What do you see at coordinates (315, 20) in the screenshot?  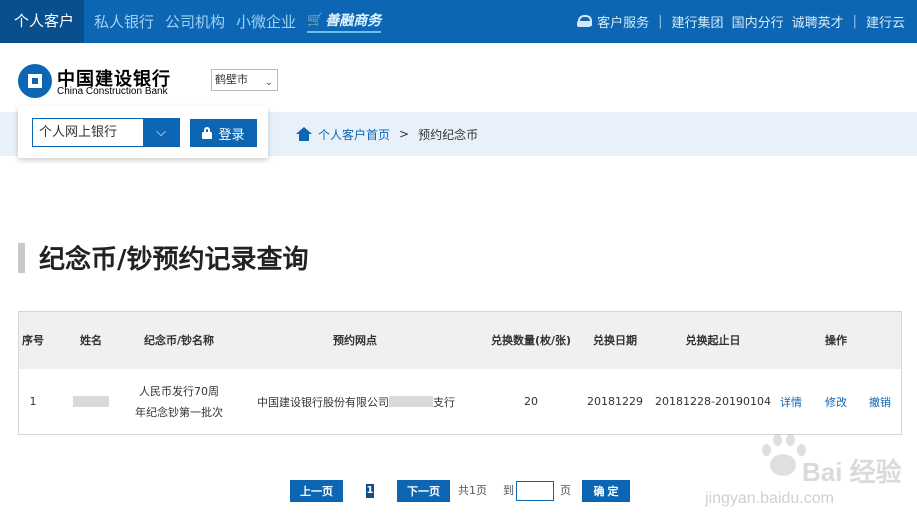 I see `cart-icon: 🛒` at bounding box center [315, 20].